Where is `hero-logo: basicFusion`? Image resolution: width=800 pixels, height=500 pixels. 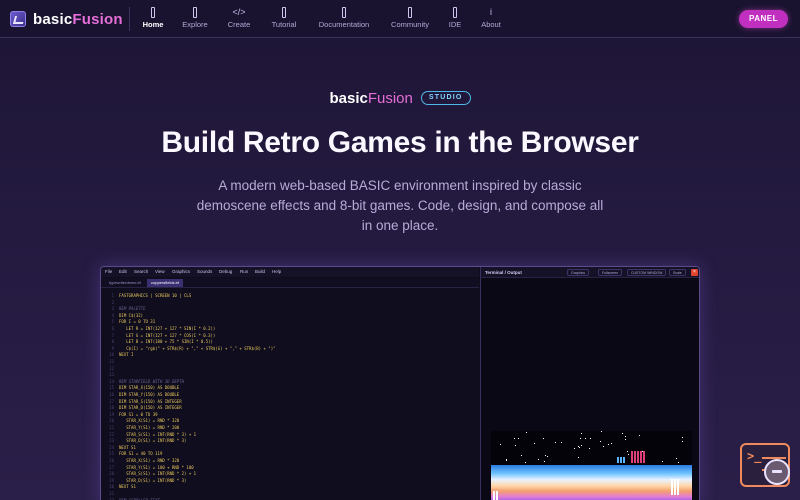 hero-logo: basicFusion is located at coordinates (371, 98).